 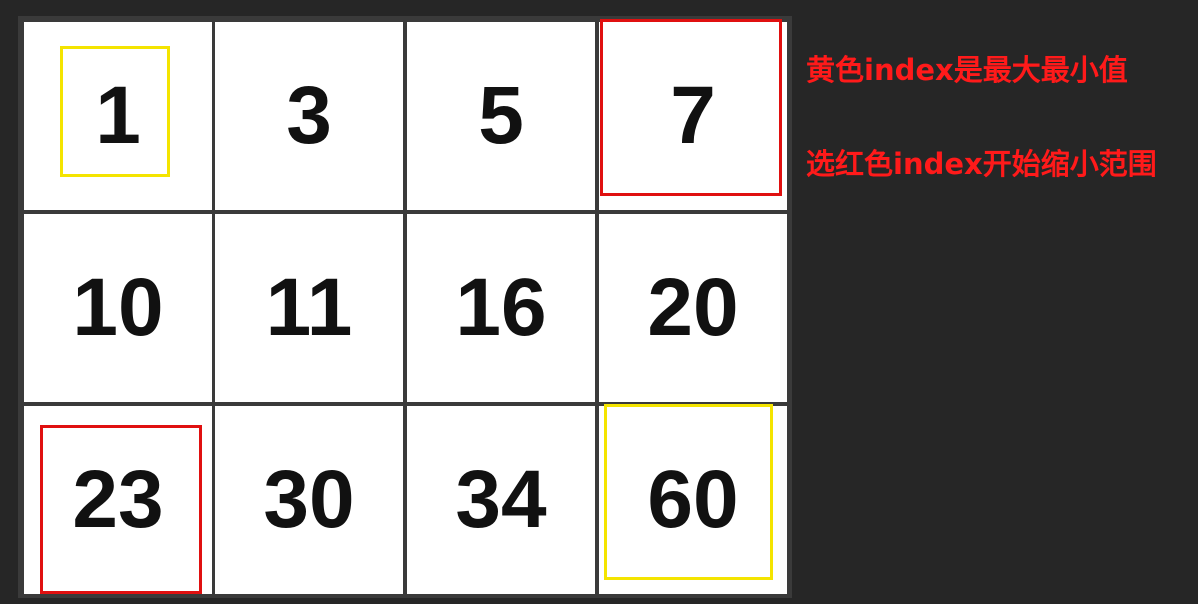 I want to click on cell-value: 20, so click(x=693, y=307).